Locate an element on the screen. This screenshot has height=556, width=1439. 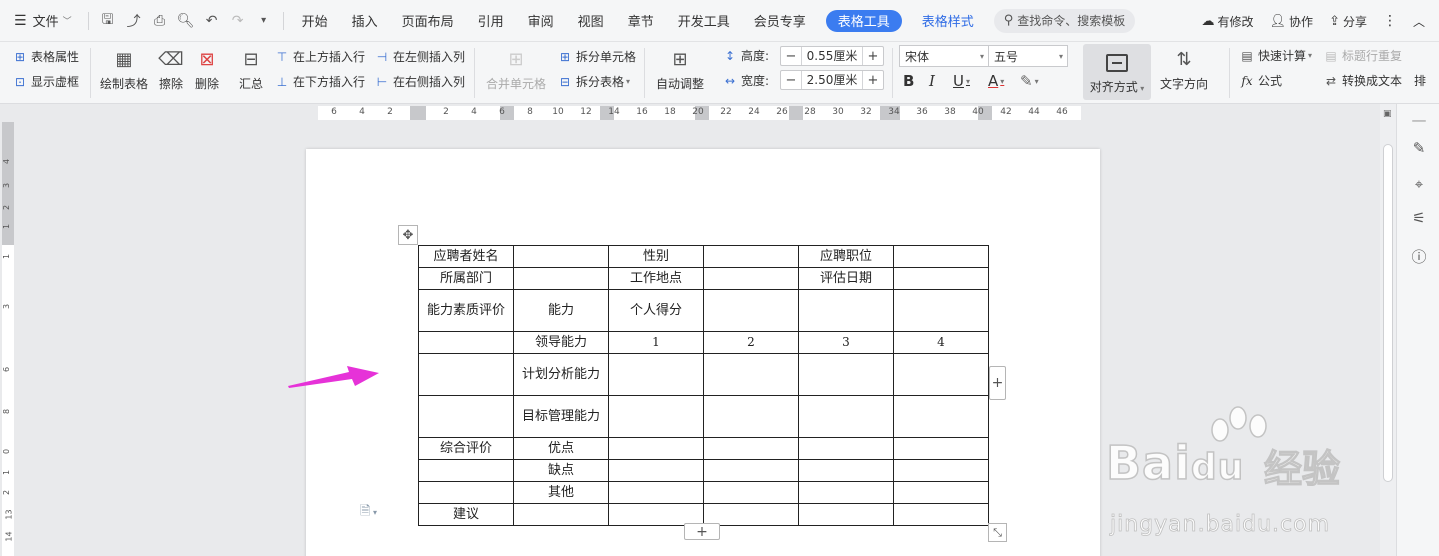
undo-icon: ↶ is located at coordinates (212, 21).